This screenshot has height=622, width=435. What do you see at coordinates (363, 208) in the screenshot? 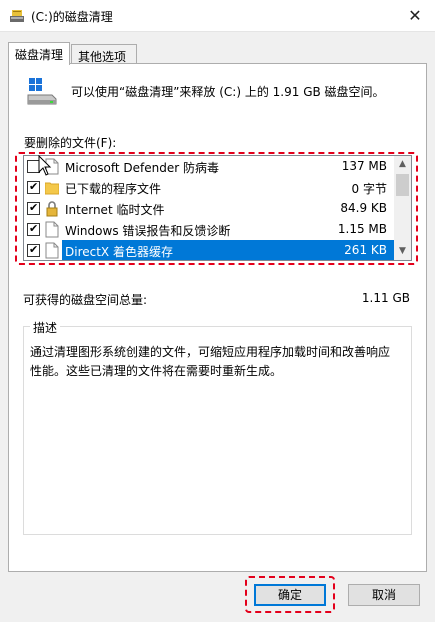
I see `item-size: 84.9 KB` at bounding box center [363, 208].